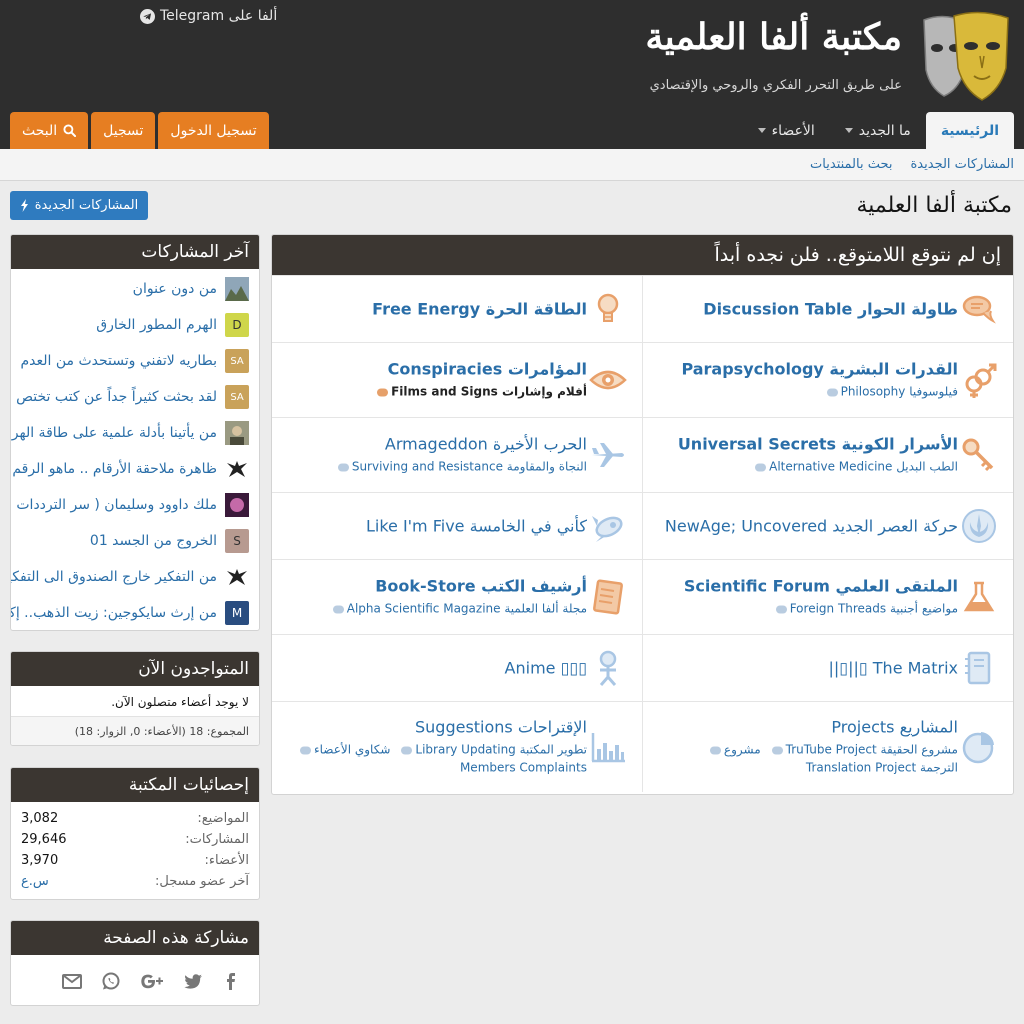 This screenshot has height=1024, width=1024. What do you see at coordinates (489, 392) in the screenshot?
I see `subforum-link: أفلام وإشارات Films and Signs` at bounding box center [489, 392].